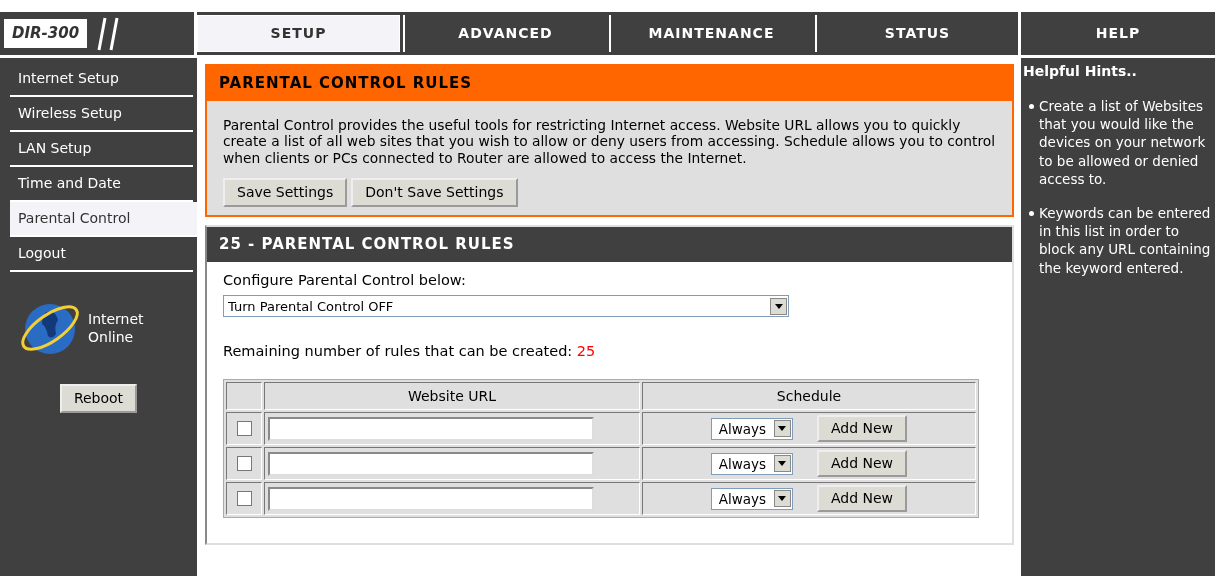 The width and height of the screenshot is (1215, 576). What do you see at coordinates (609, 141) in the screenshot?
I see `intro-paragraph: Parental Control provides the useful tools for restricting Internet access. Website URL allows you to quickly create a list of all web sites that you wish to allow or deny users from accessing. Schedule allows you to control when clients or PCs connected to Router are allowed to access the Internet.` at bounding box center [609, 141].